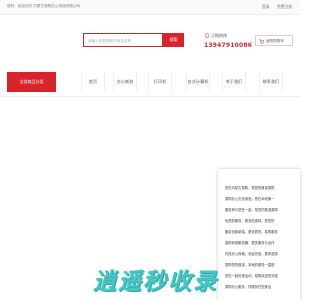  I want to click on search-button: 搜索, so click(173, 40).